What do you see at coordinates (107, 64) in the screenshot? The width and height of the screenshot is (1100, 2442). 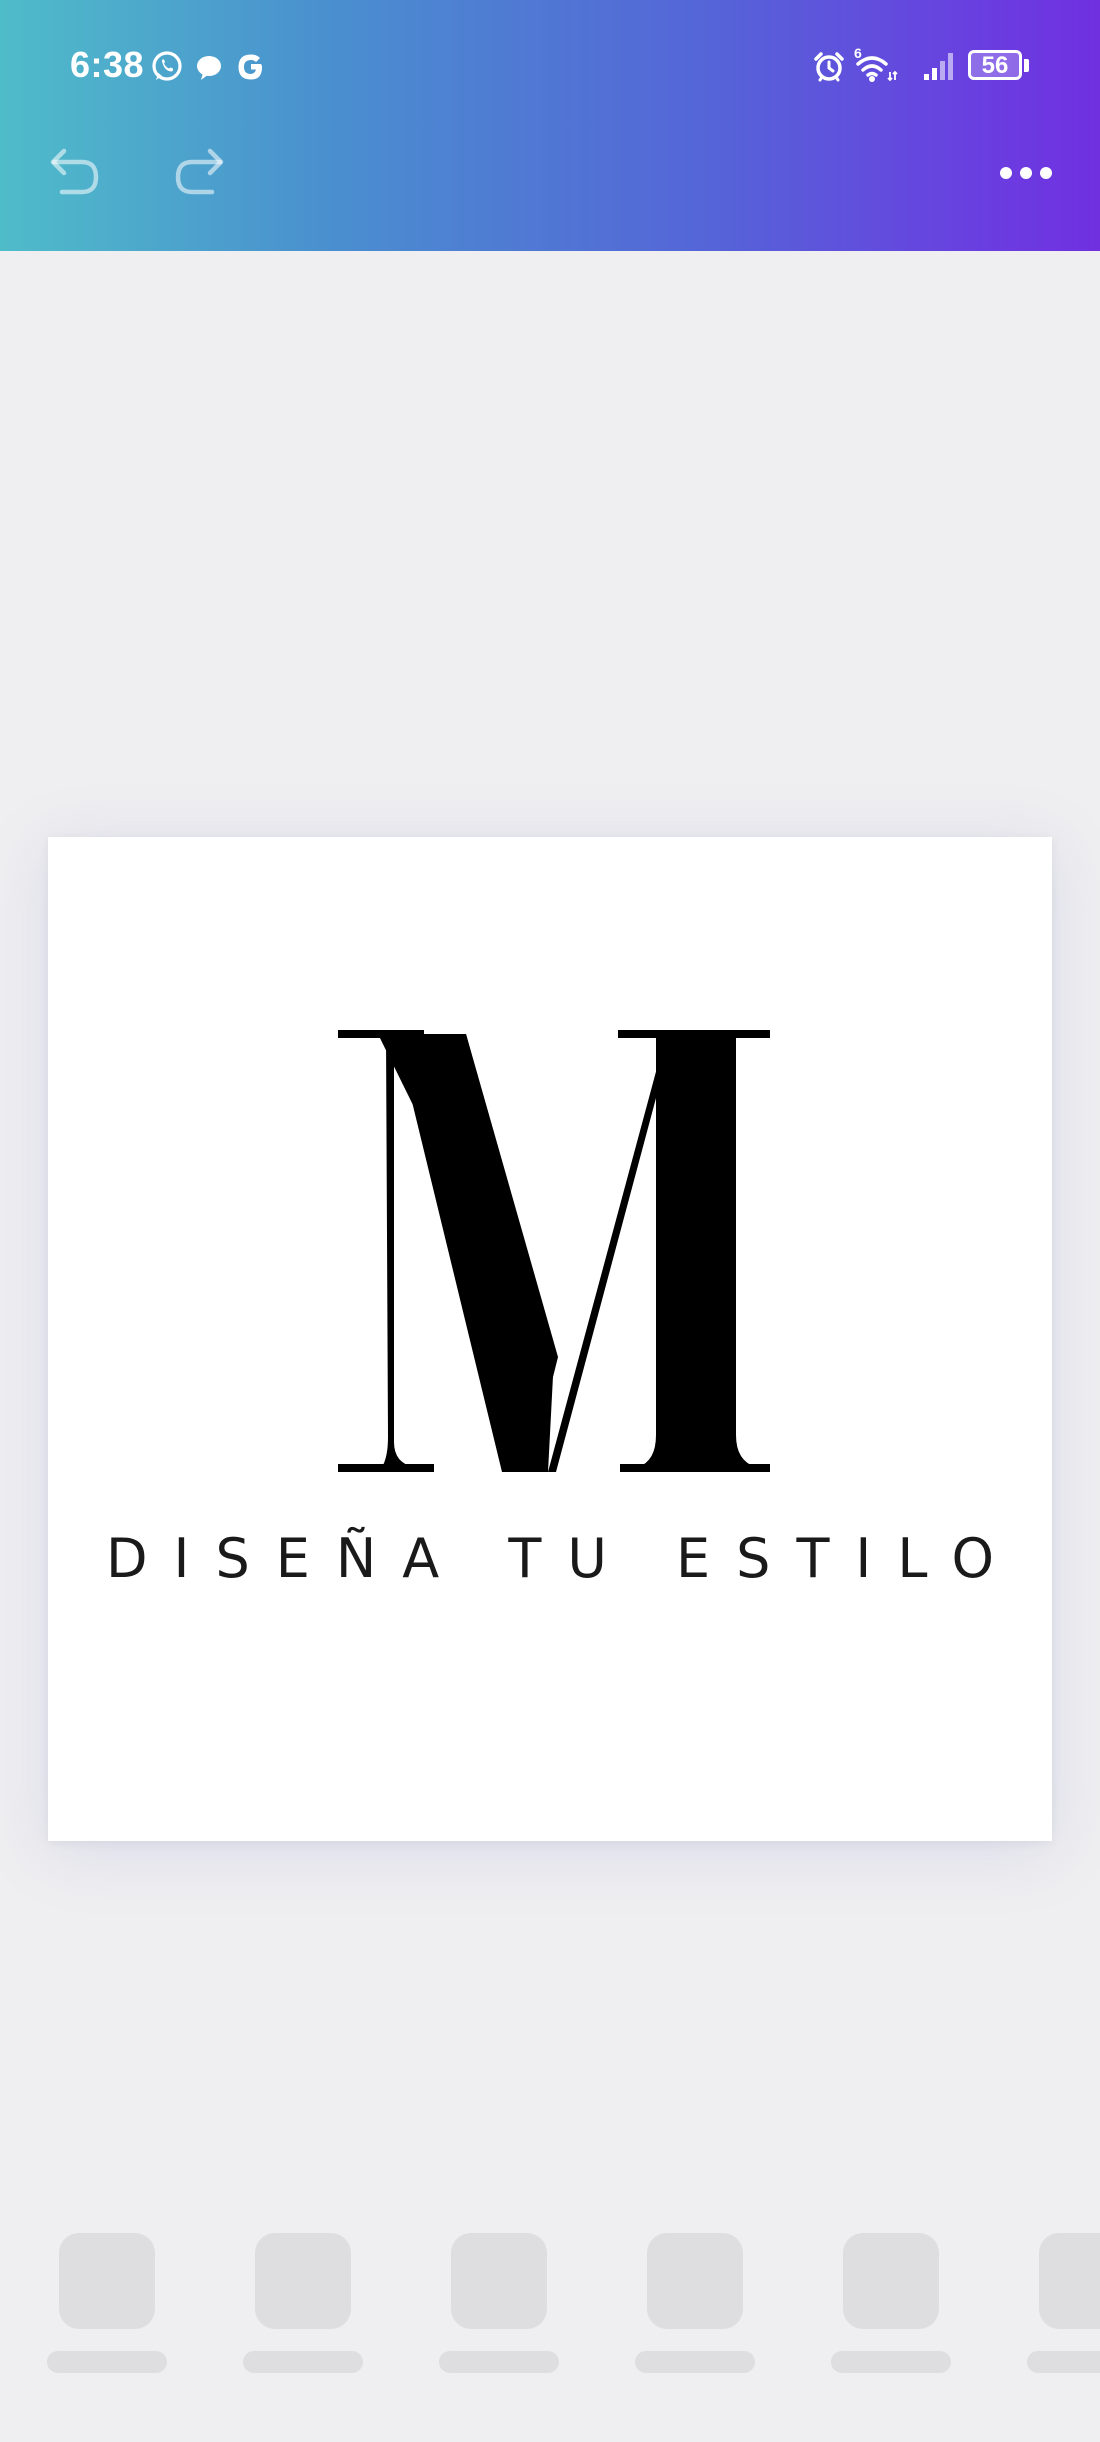 I see `status-time: 6:38` at bounding box center [107, 64].